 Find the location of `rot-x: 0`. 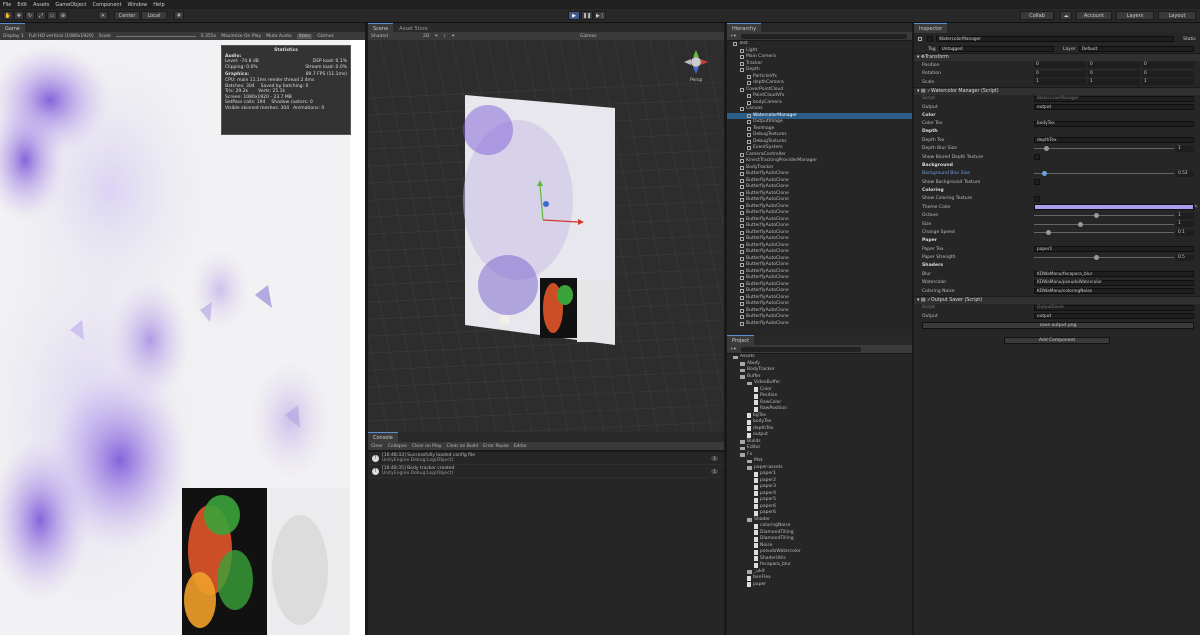

rot-x: 0 is located at coordinates (1060, 73).